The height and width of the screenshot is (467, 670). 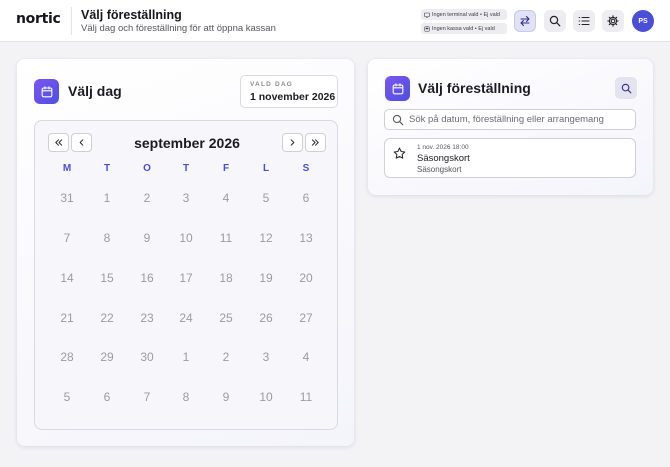 What do you see at coordinates (71, 21) in the screenshot?
I see `header-divider` at bounding box center [71, 21].